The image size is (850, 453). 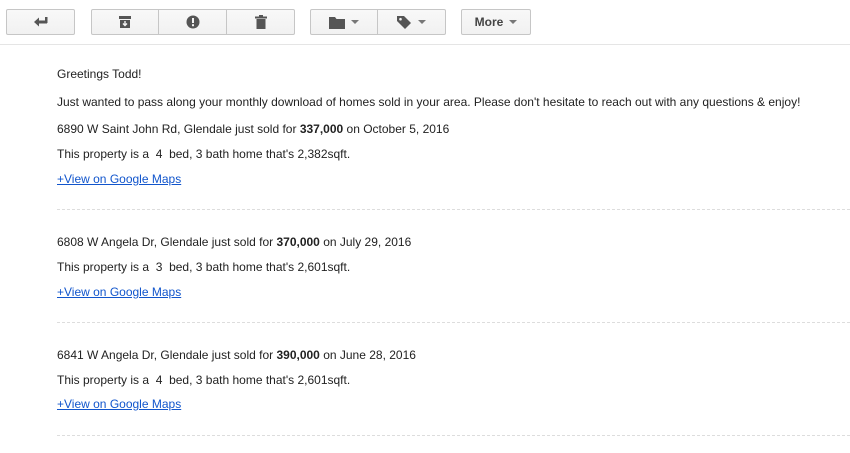 I want to click on back-button, so click(x=40, y=22).